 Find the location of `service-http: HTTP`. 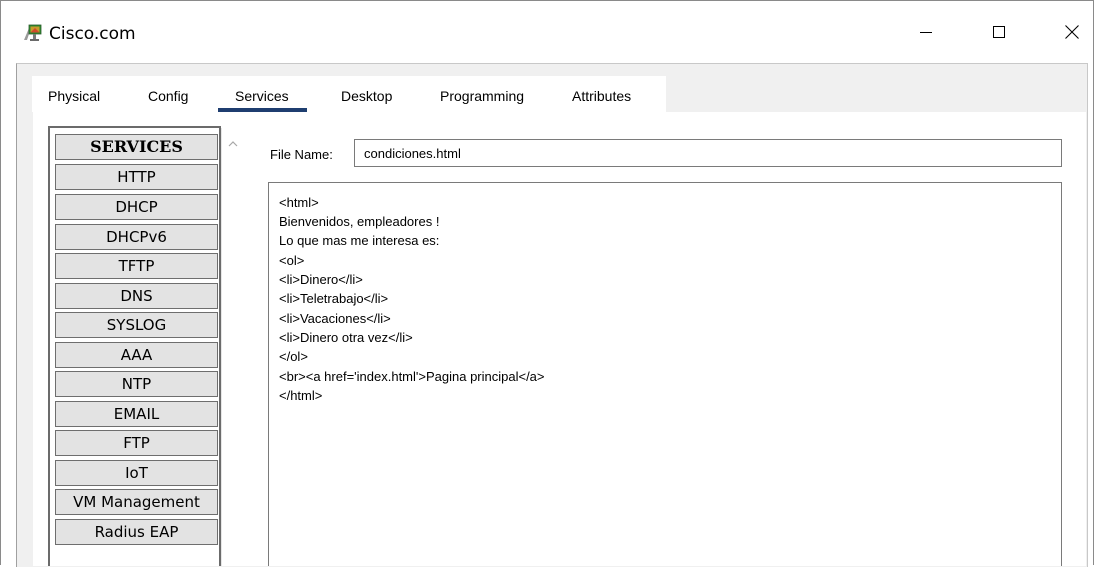

service-http: HTTP is located at coordinates (136, 177).